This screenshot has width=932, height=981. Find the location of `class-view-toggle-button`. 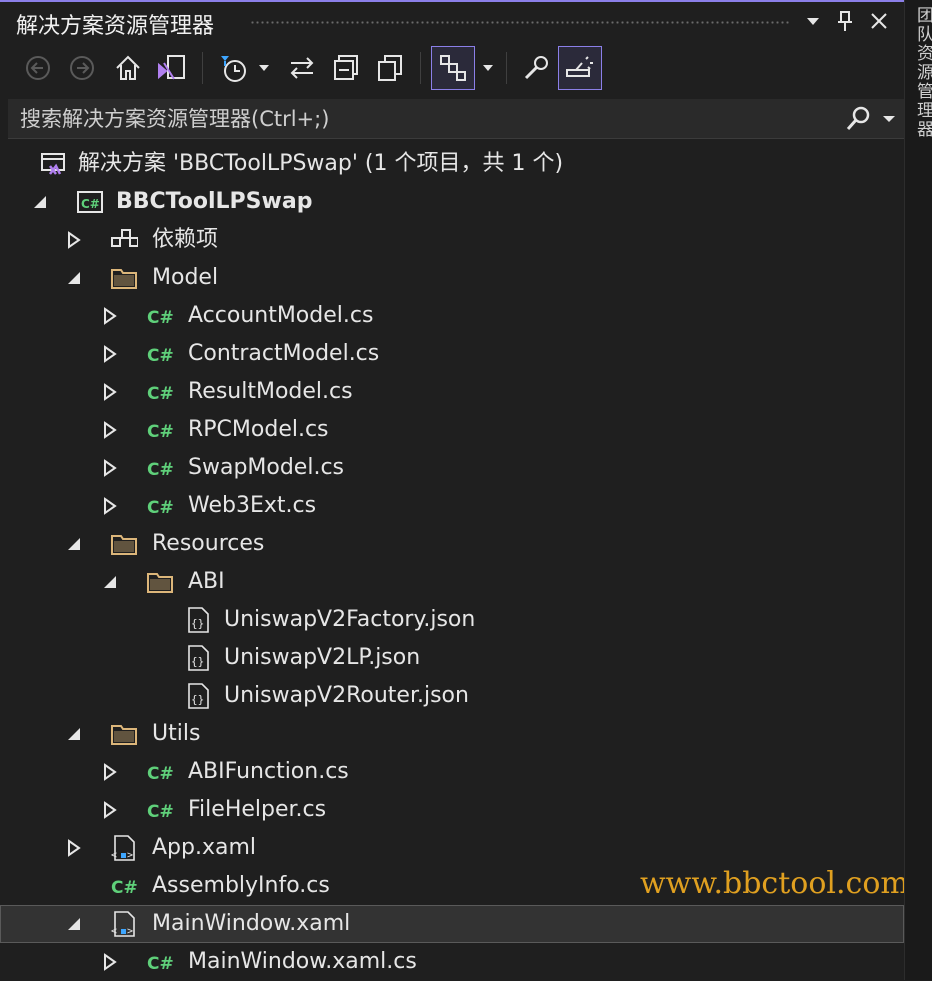

class-view-toggle-button is located at coordinates (453, 68).